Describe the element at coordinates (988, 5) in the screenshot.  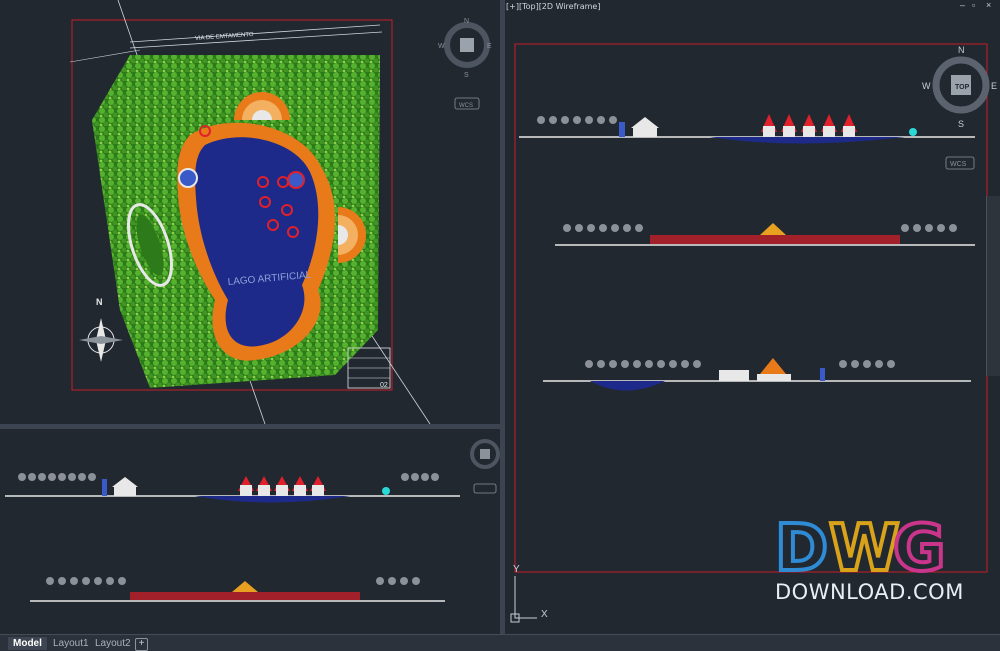
I see `close-button: ×` at that location.